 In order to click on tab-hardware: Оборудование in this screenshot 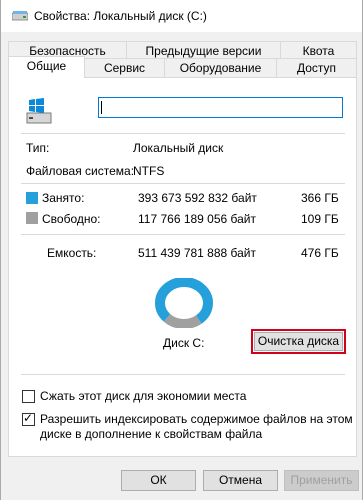, I will do `click(220, 68)`.